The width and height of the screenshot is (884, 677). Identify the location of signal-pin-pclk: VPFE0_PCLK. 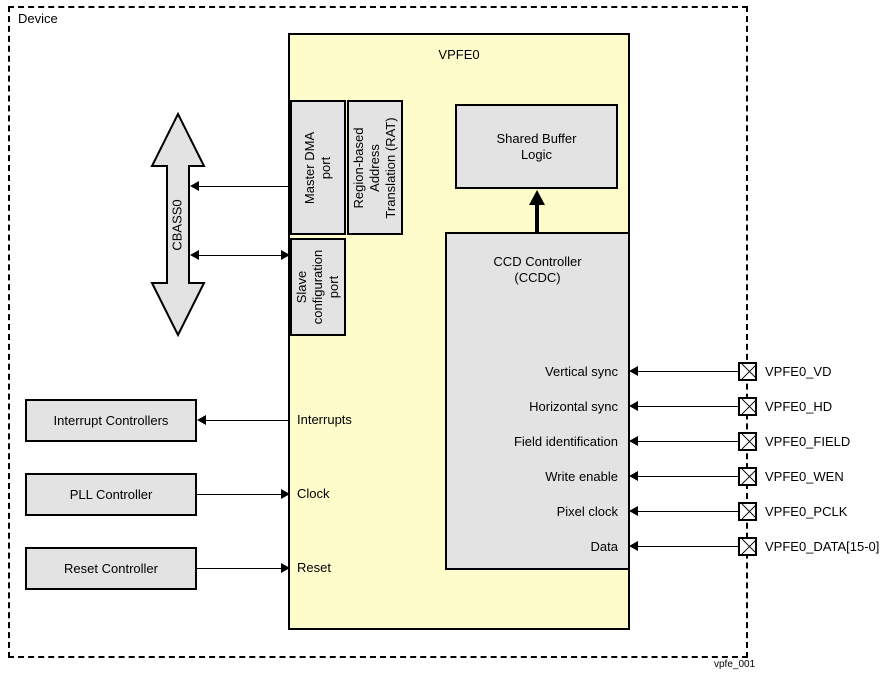
(806, 511).